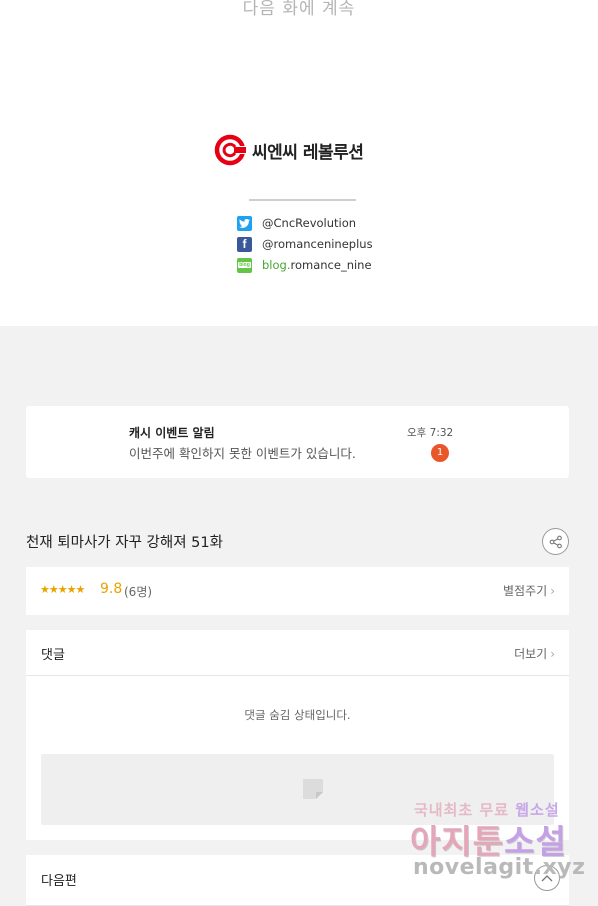 The image size is (598, 906). I want to click on rate-button: 별점주기 ›, so click(529, 590).